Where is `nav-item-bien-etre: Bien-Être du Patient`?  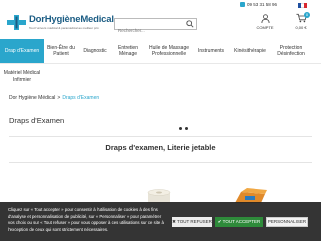
nav-item-bien-etre: Bien-Être du Patient is located at coordinates (61, 51).